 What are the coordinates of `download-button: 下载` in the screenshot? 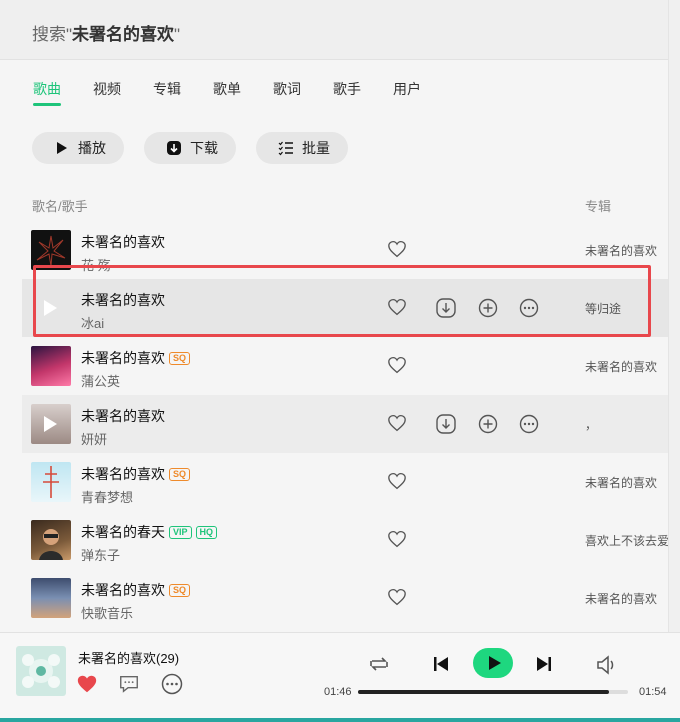 It's located at (190, 148).